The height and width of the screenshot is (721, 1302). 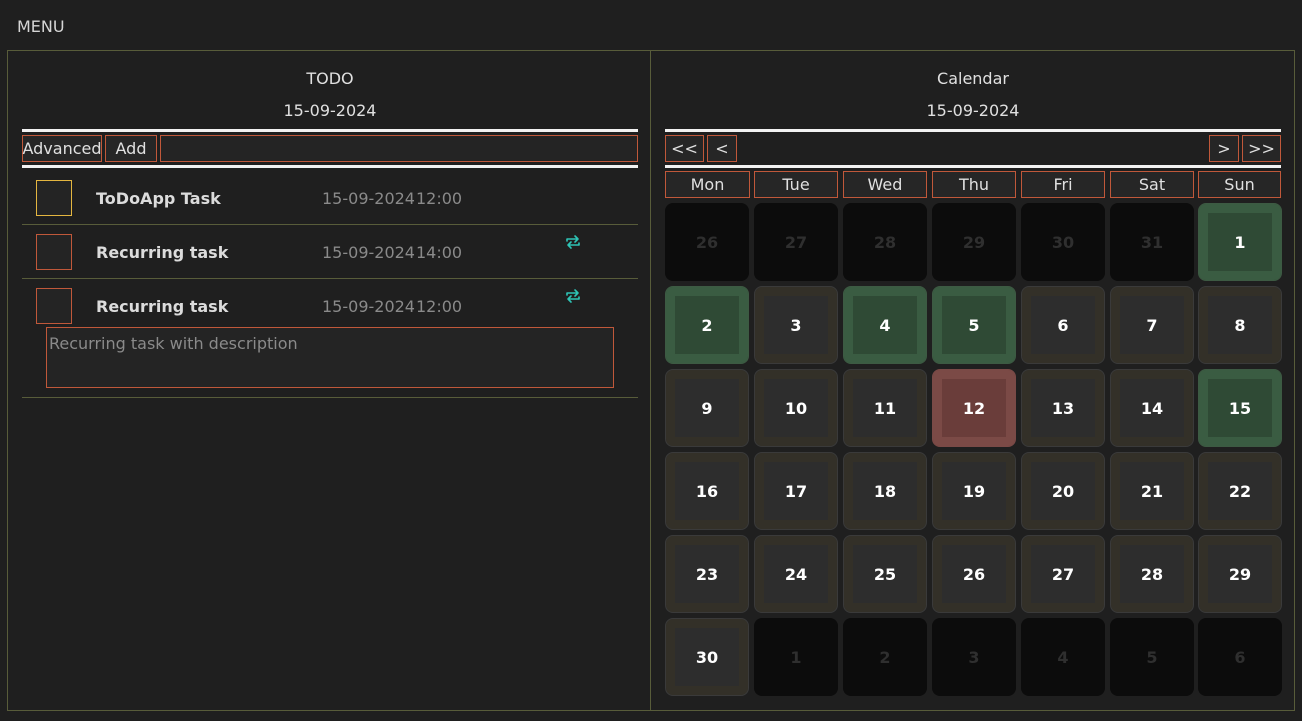 I want to click on calendar-day-outside: 28, so click(x=885, y=242).